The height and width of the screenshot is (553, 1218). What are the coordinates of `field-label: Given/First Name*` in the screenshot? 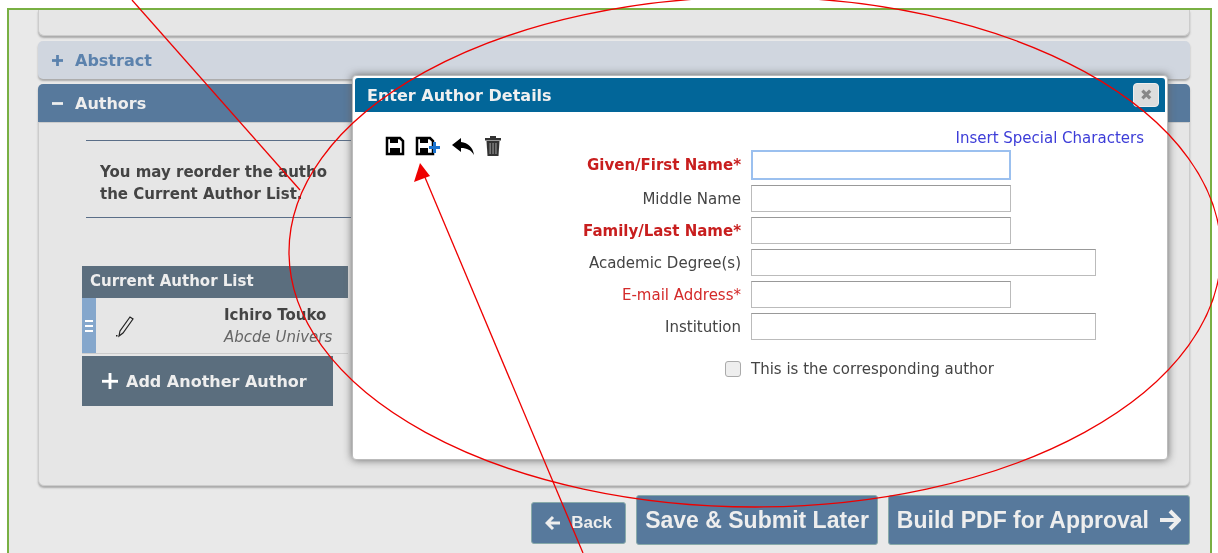 It's located at (664, 165).